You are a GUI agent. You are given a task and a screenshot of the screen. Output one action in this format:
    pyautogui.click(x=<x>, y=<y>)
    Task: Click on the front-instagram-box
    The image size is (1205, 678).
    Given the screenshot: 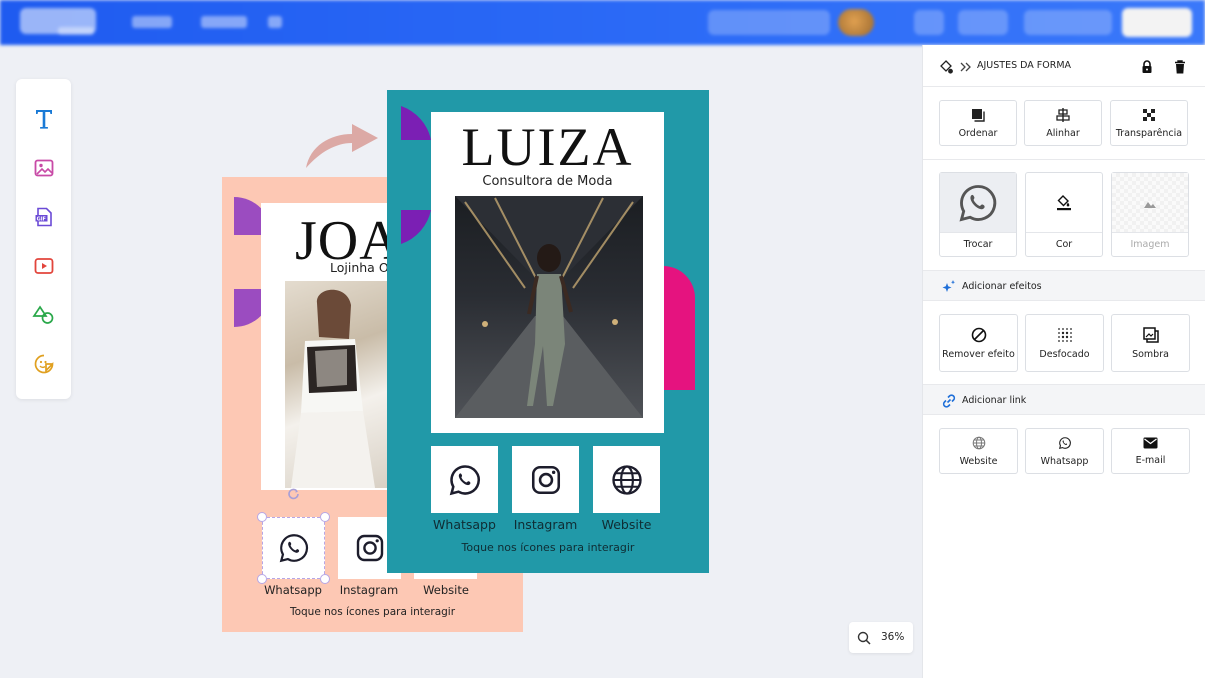 What is the action you would take?
    pyautogui.click(x=545, y=479)
    